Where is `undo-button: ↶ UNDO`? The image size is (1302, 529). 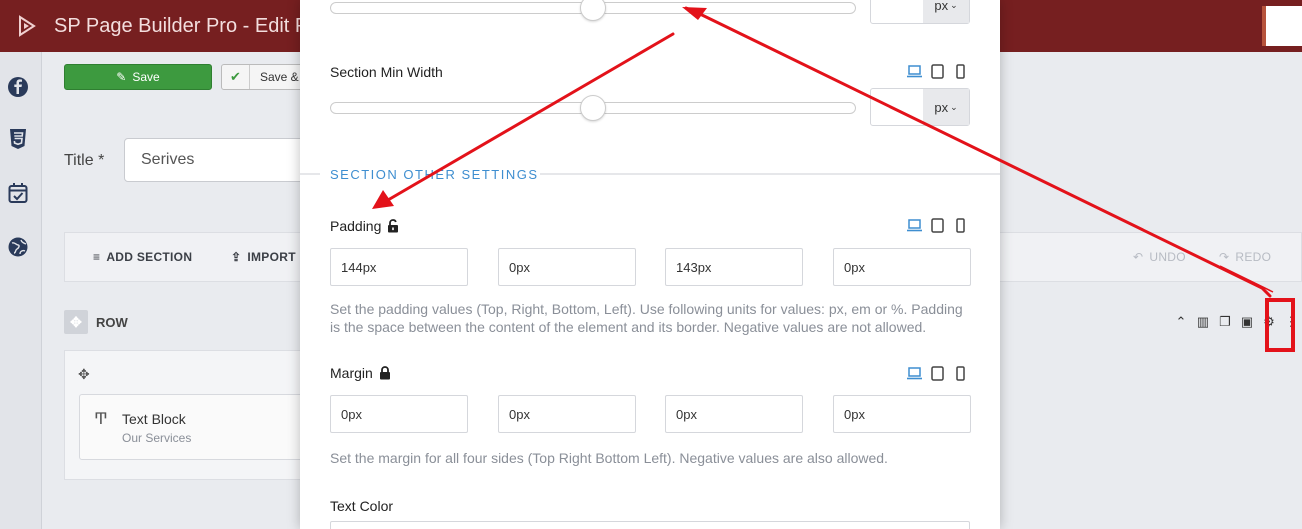
undo-button: ↶ UNDO is located at coordinates (1159, 257).